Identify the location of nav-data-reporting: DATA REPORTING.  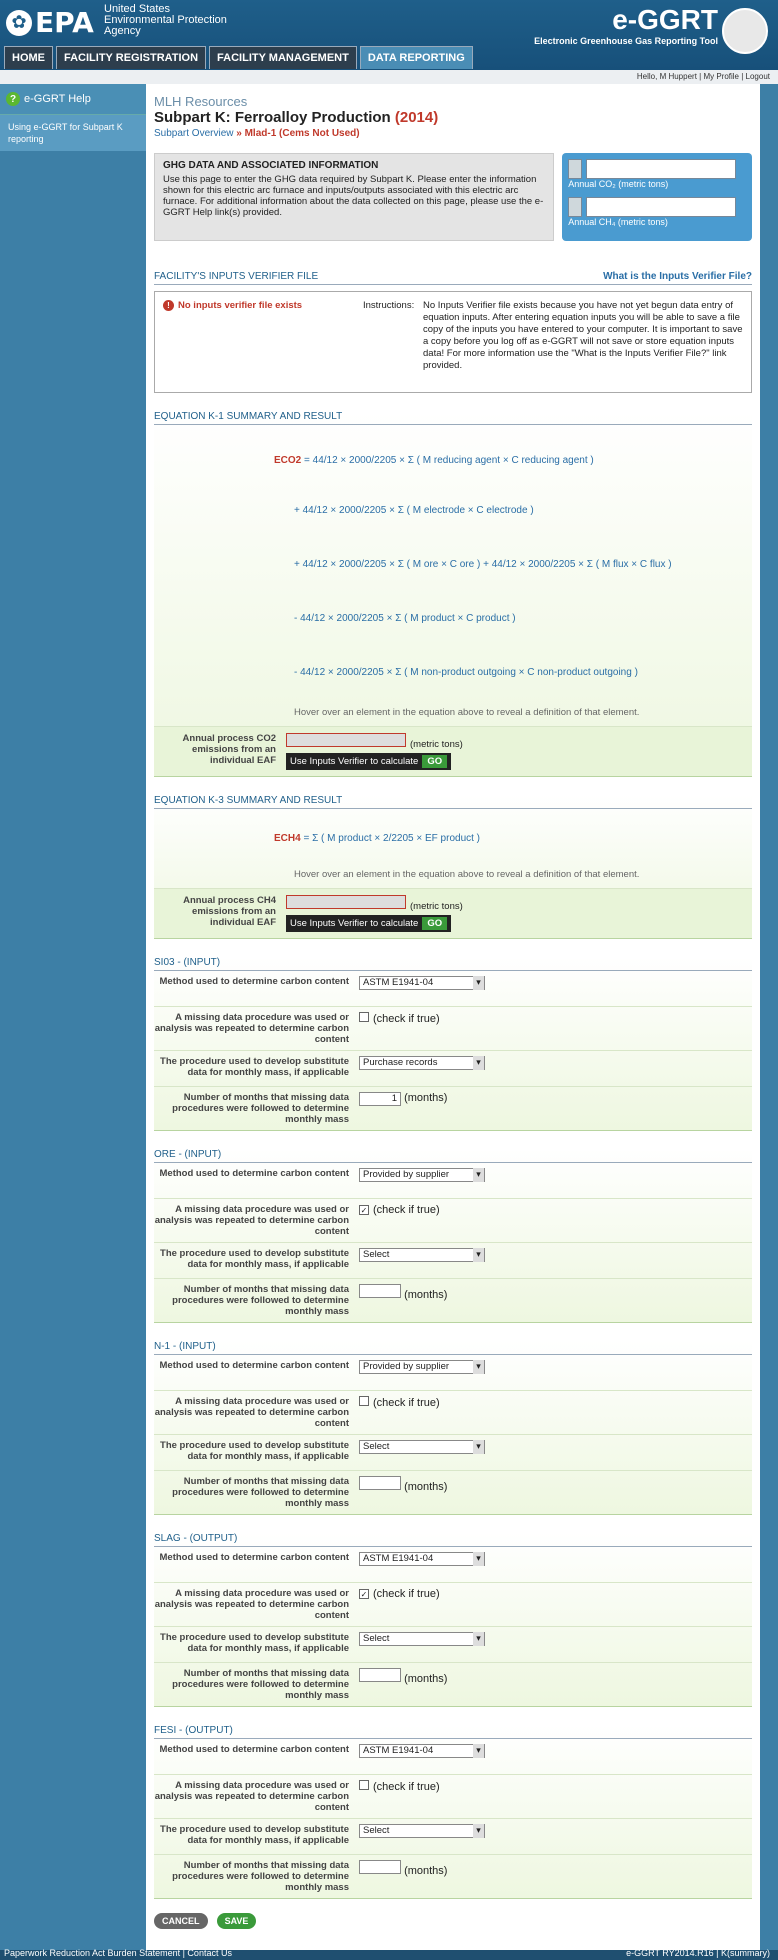
(416, 57).